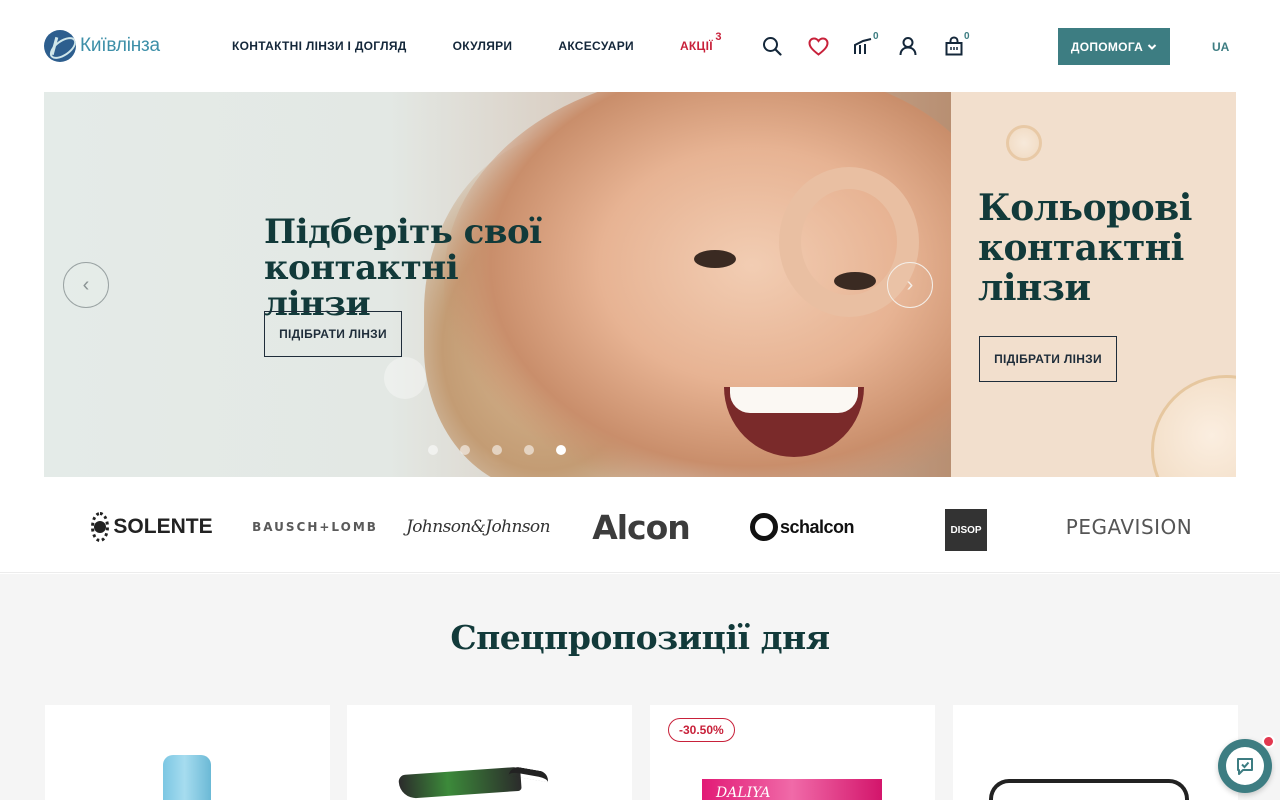 Image resolution: width=1280 pixels, height=800 pixels. I want to click on slider-dot-active, so click(561, 450).